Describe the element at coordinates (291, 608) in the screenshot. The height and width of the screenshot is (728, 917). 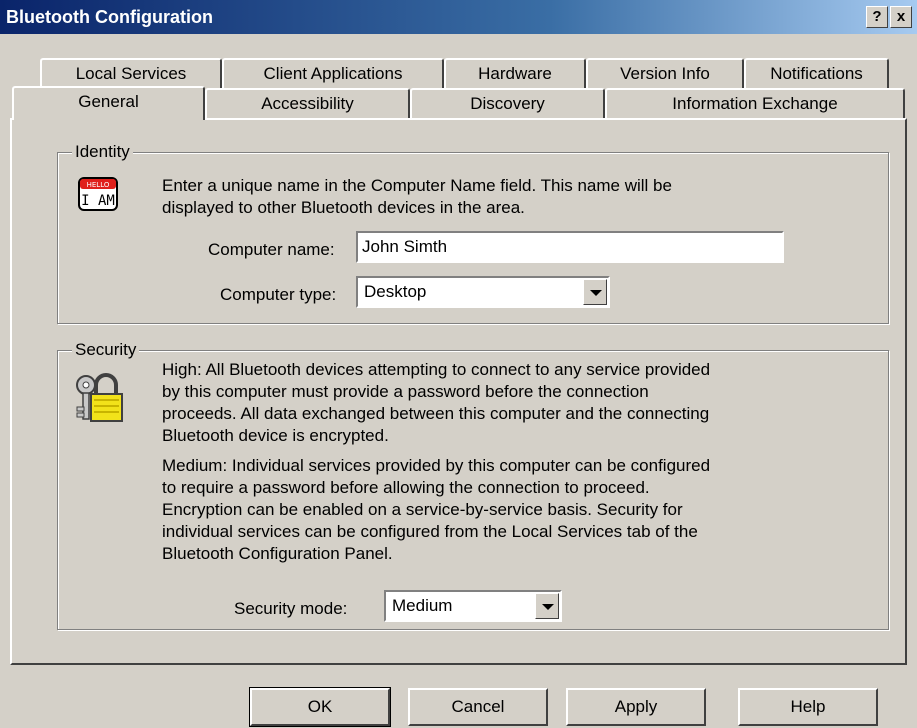
I see `security-mode-label: Security mode:` at that location.